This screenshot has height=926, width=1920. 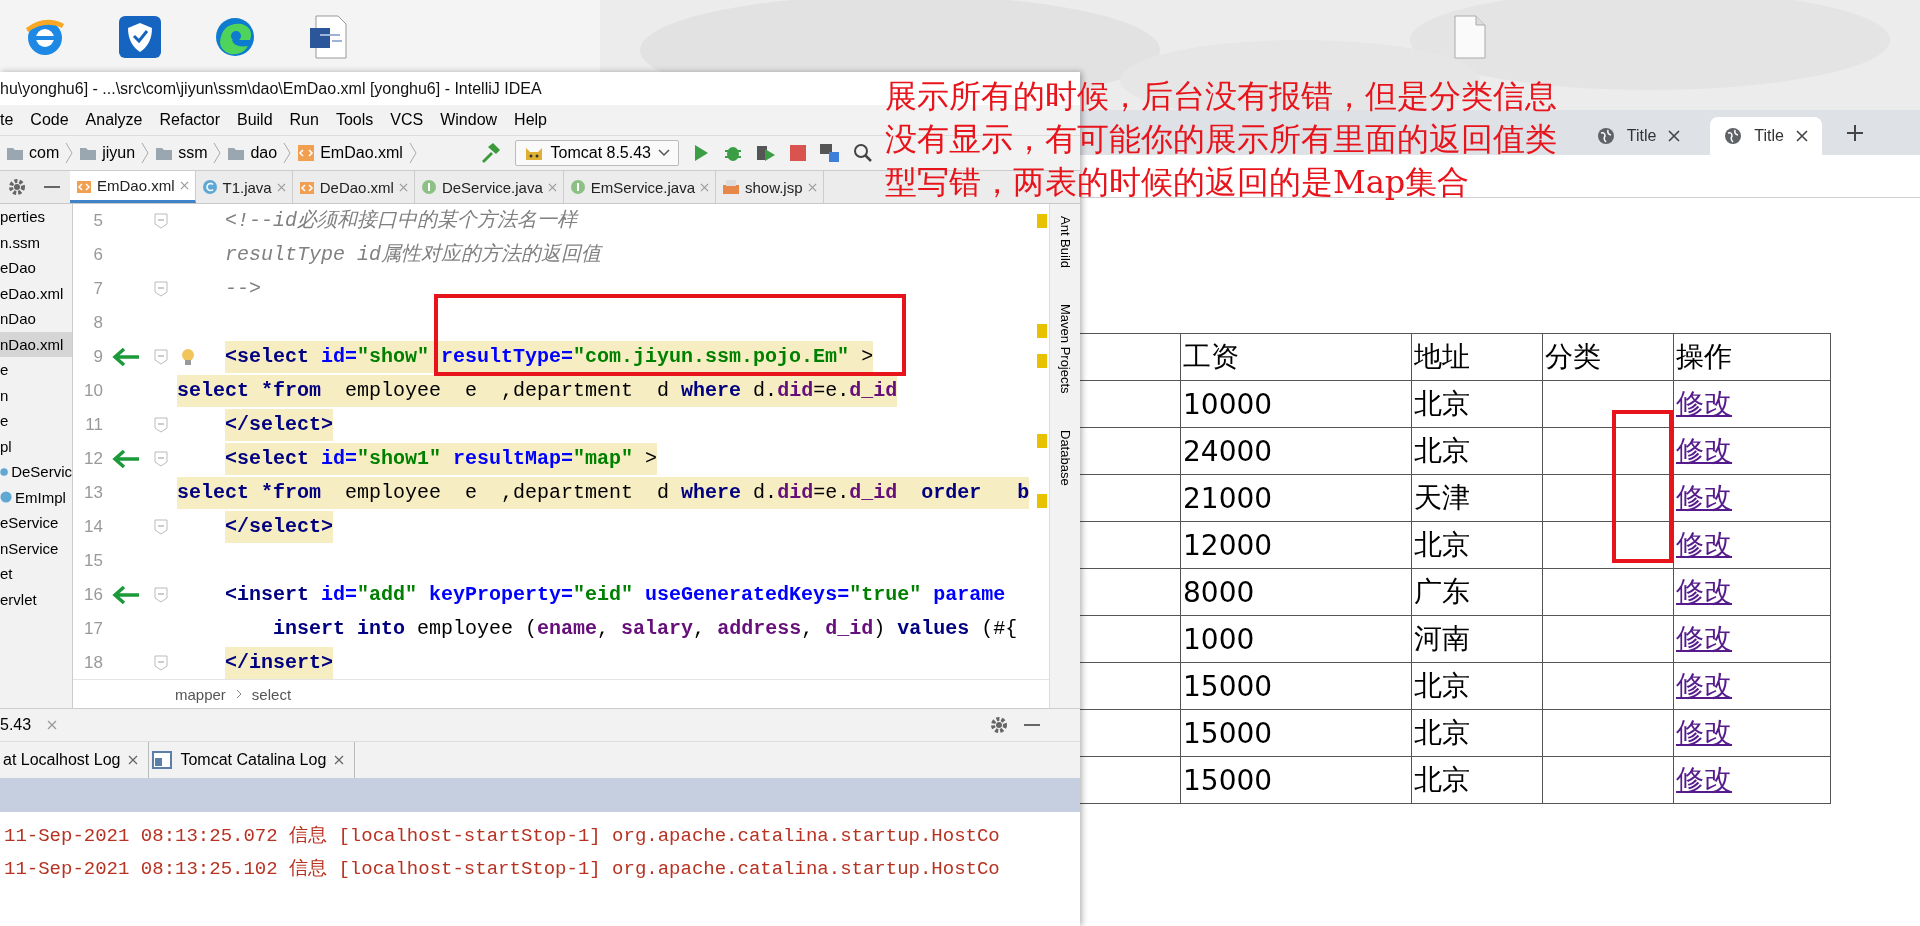 I want to click on project-tree-item: EmImpl, so click(x=36, y=497).